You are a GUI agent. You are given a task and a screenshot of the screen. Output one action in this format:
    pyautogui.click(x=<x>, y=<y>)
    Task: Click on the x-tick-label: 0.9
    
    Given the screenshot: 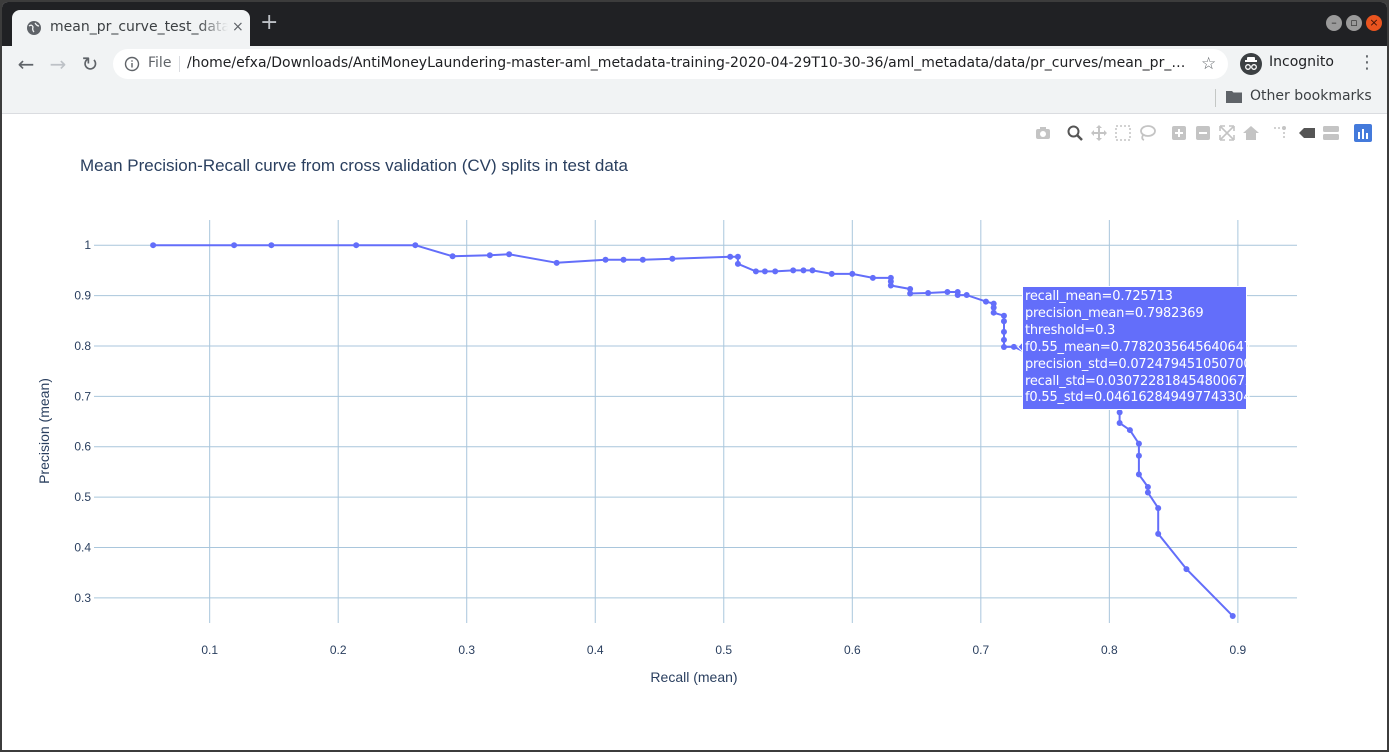 What is the action you would take?
    pyautogui.click(x=1238, y=650)
    